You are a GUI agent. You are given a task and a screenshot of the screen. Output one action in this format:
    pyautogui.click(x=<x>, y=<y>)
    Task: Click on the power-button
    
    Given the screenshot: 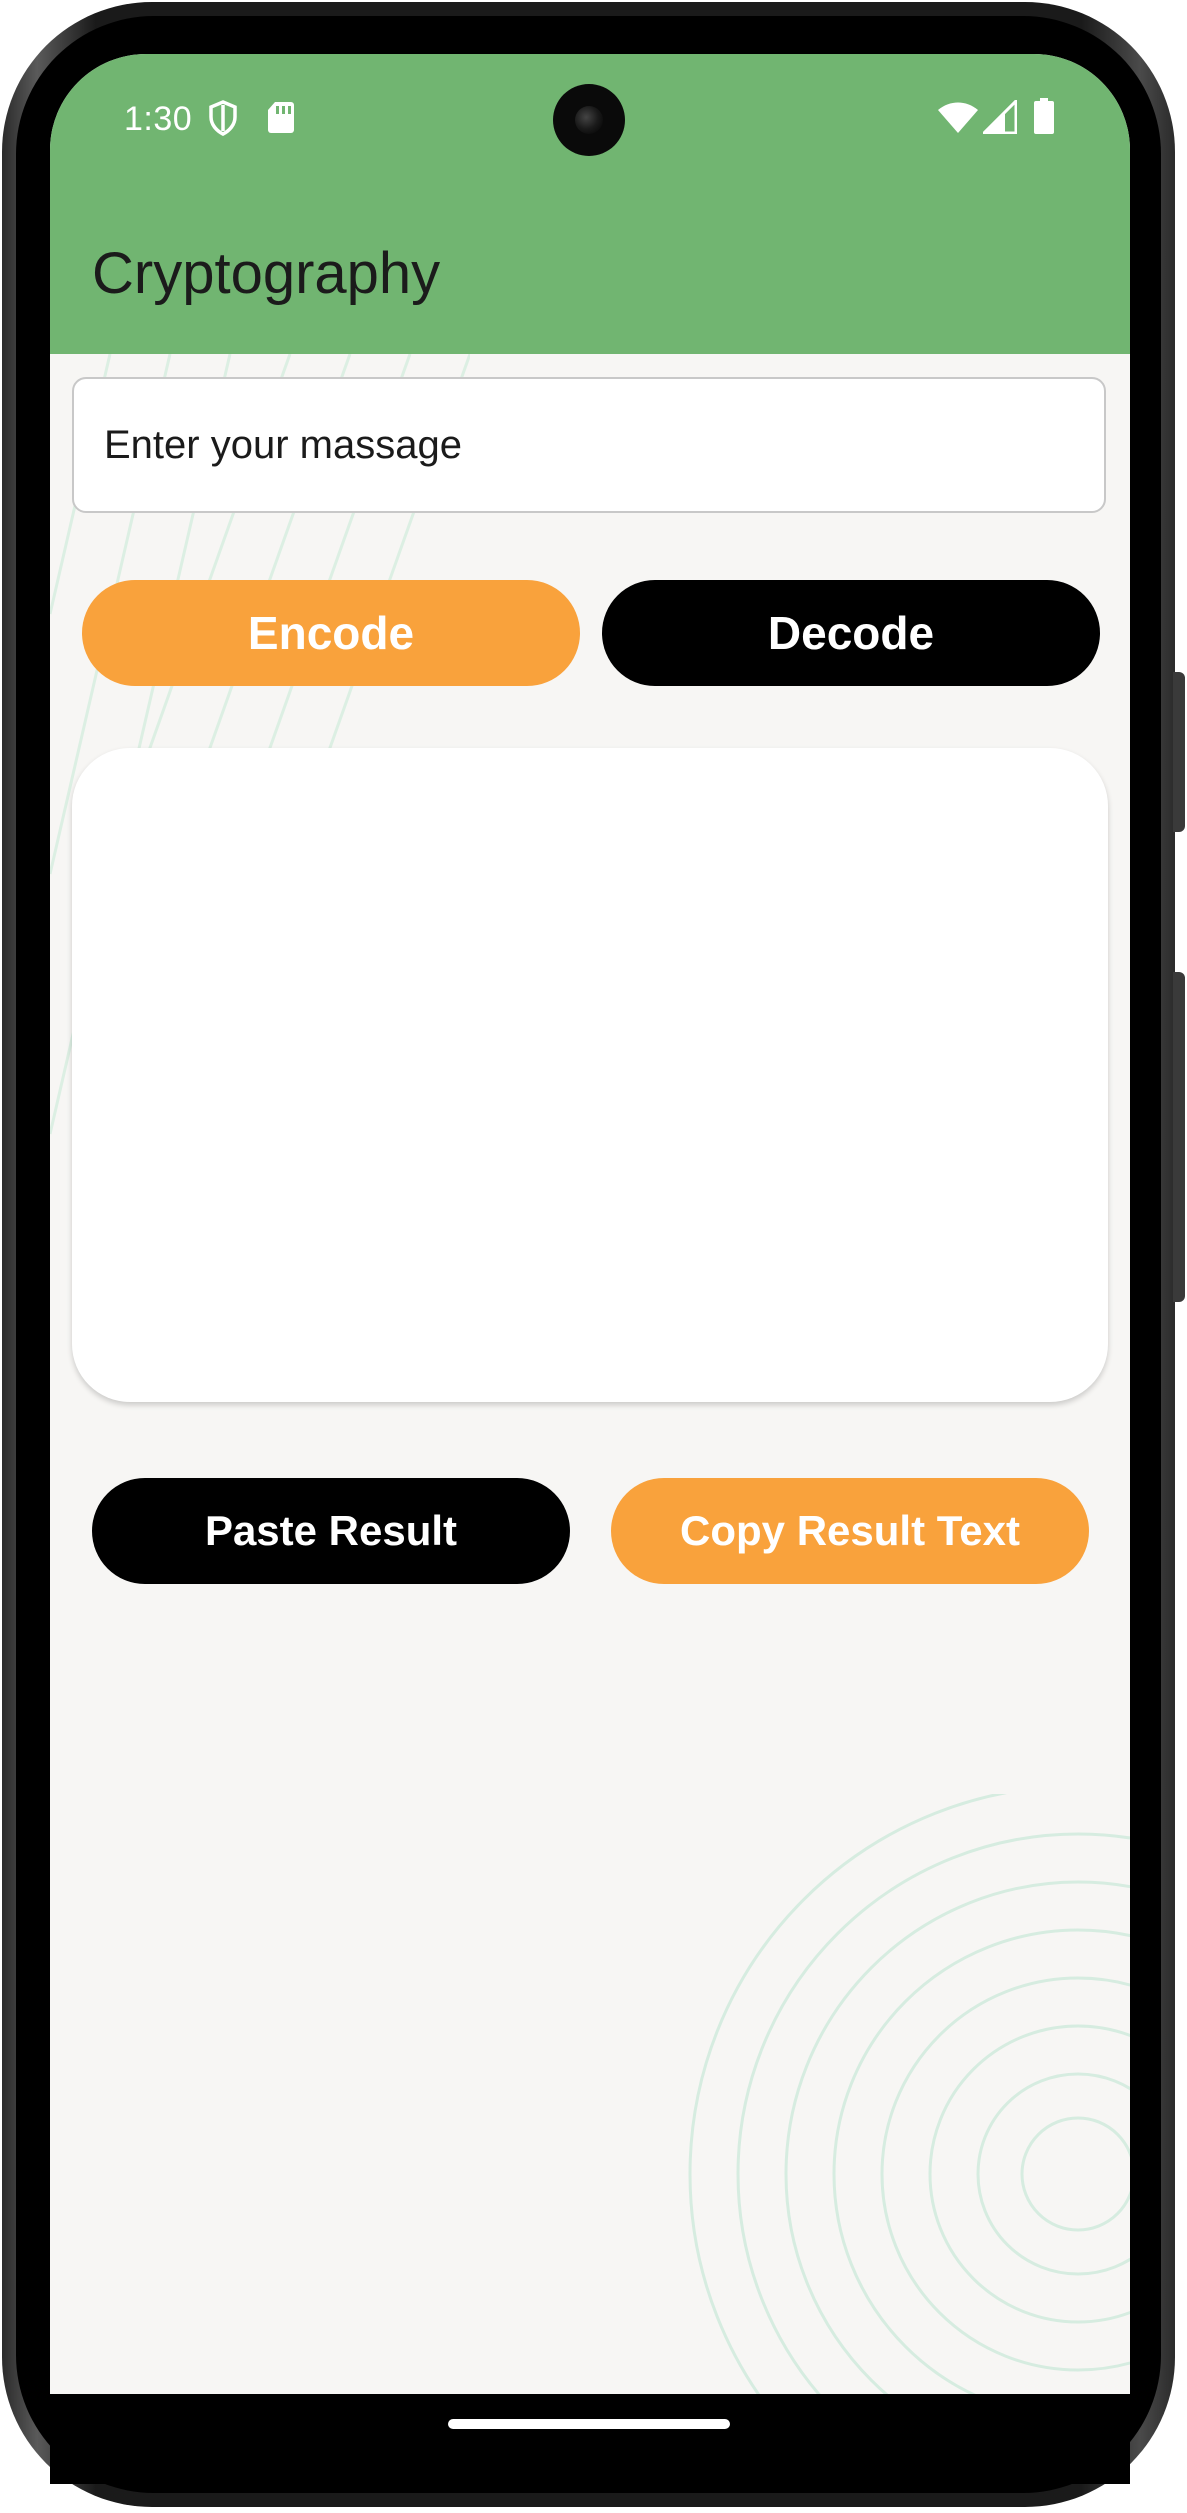 What is the action you would take?
    pyautogui.click(x=1179, y=752)
    